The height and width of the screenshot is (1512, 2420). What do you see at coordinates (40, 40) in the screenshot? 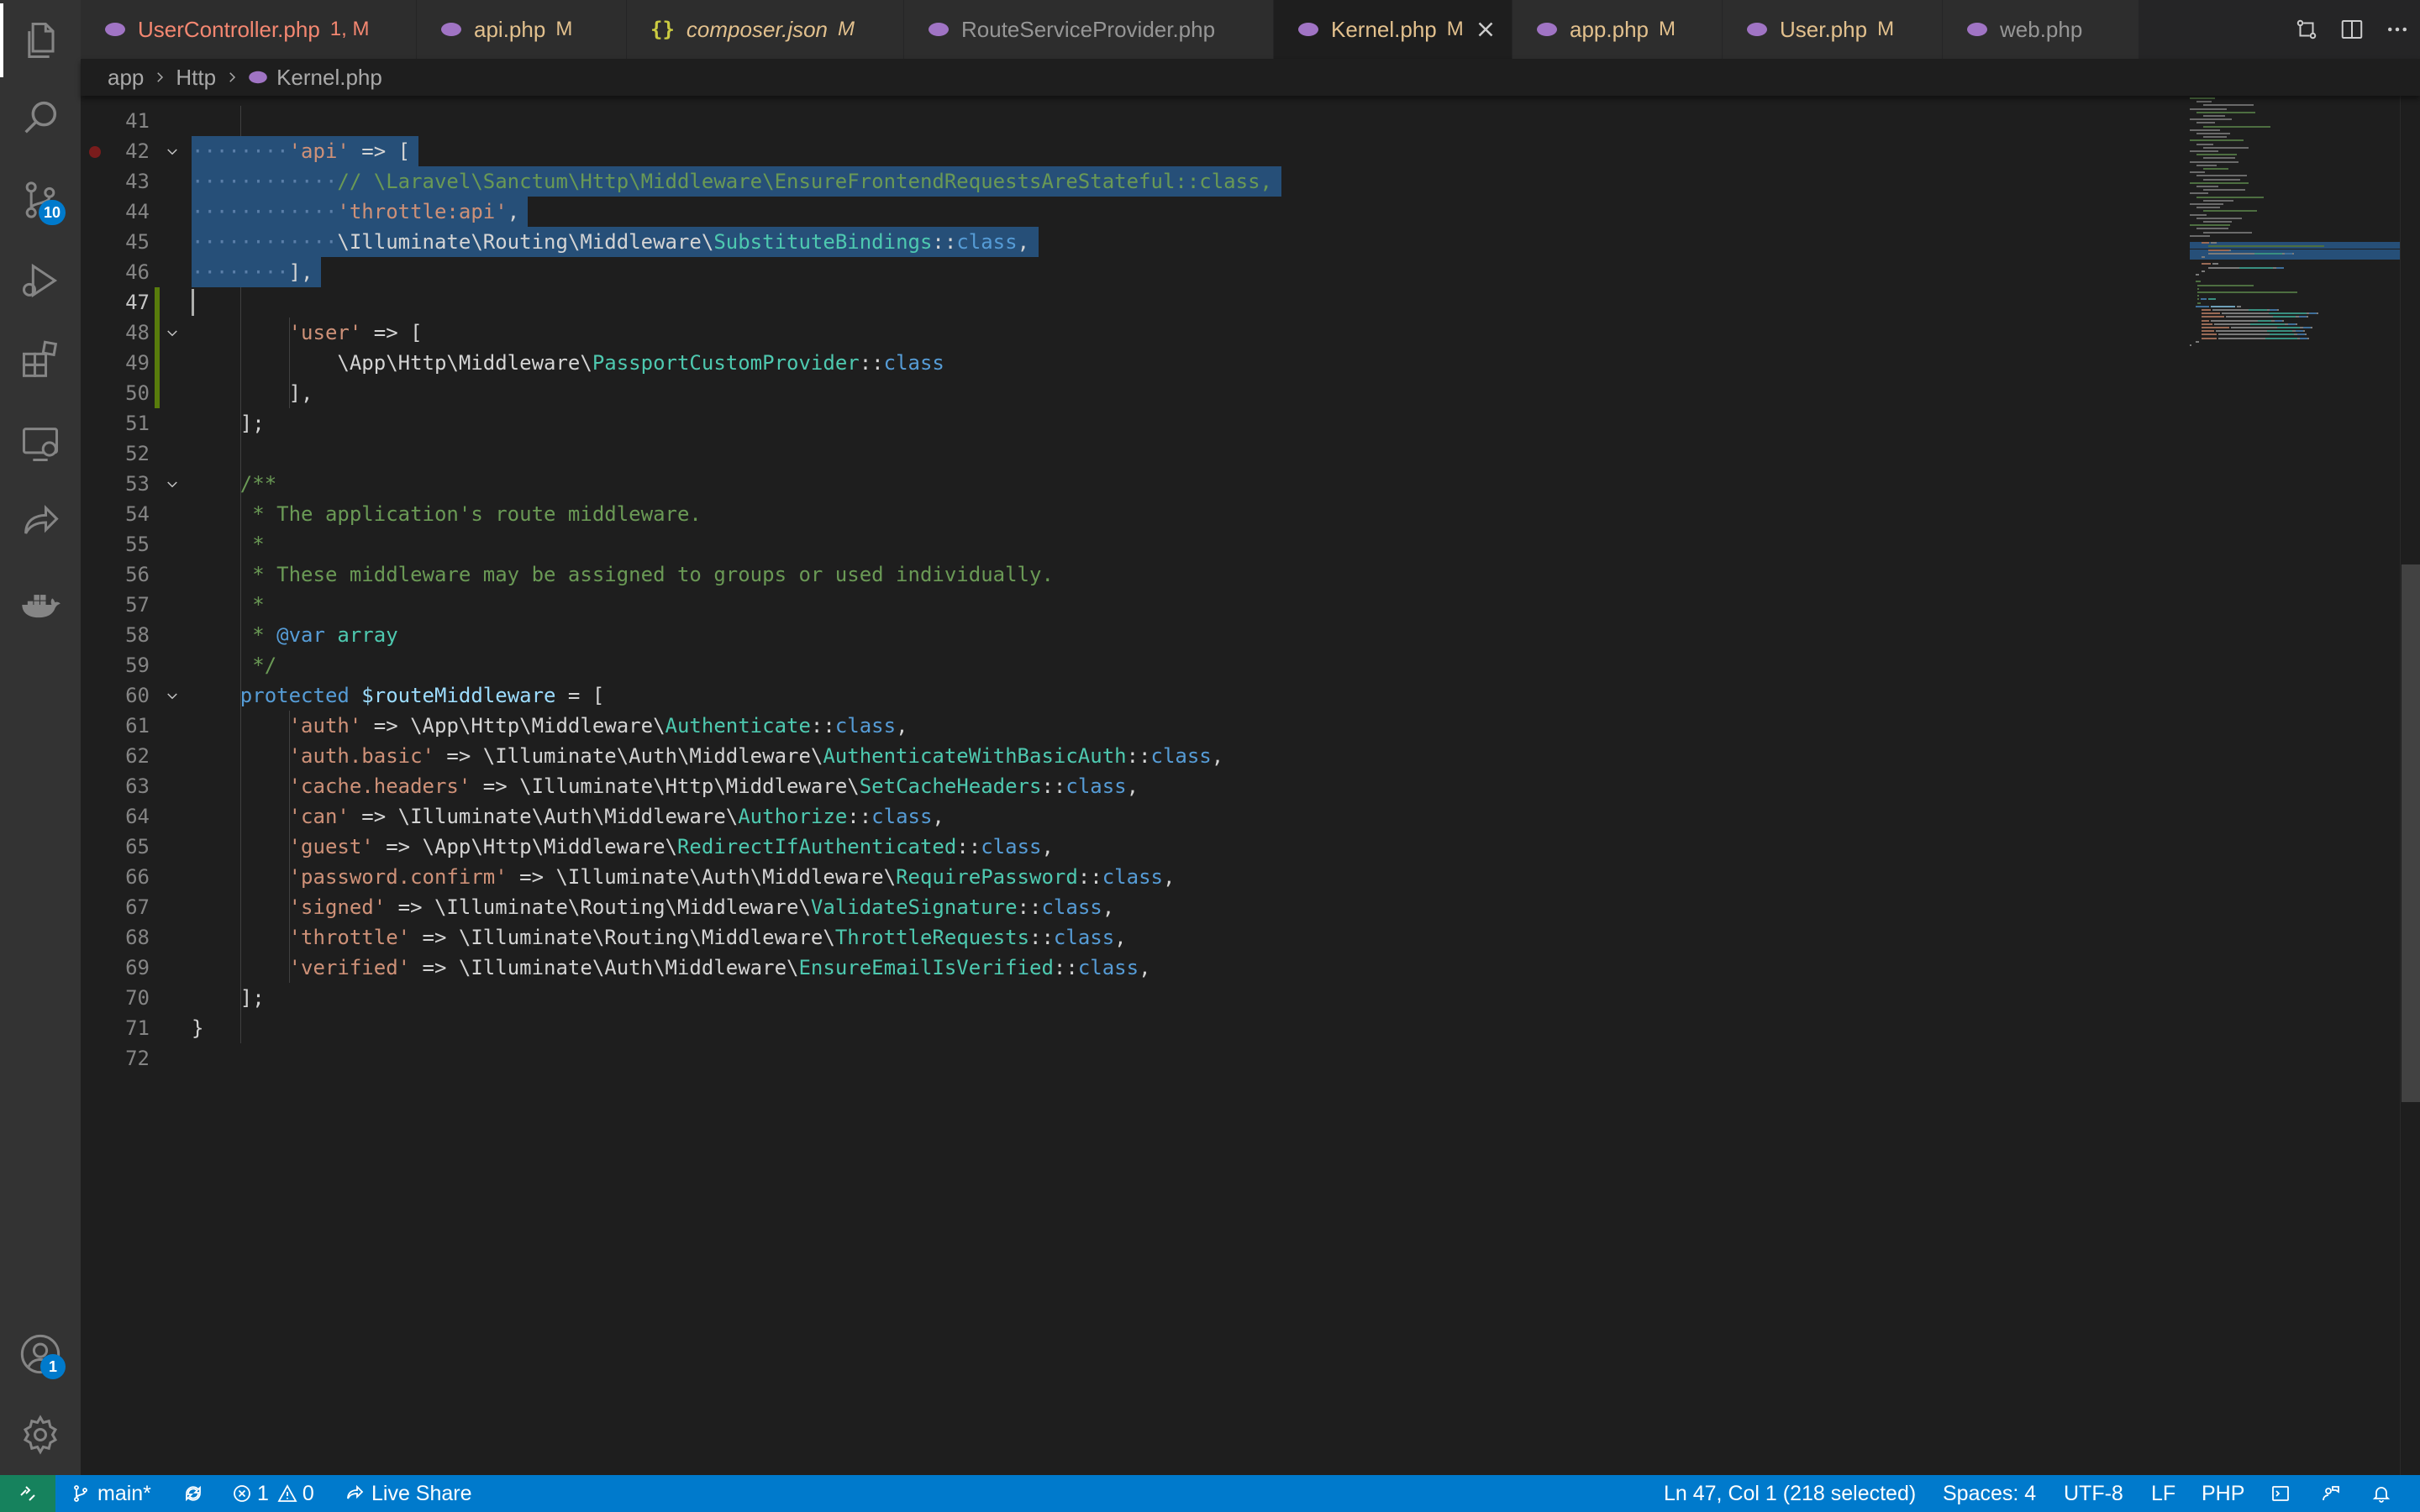
I see `explorer-button` at bounding box center [40, 40].